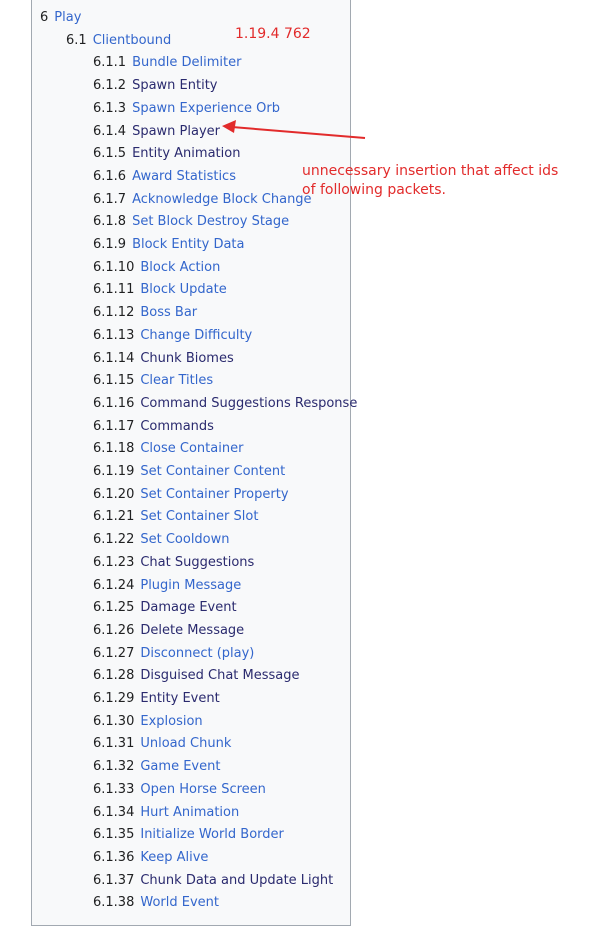  I want to click on arrow-head, so click(229, 126).